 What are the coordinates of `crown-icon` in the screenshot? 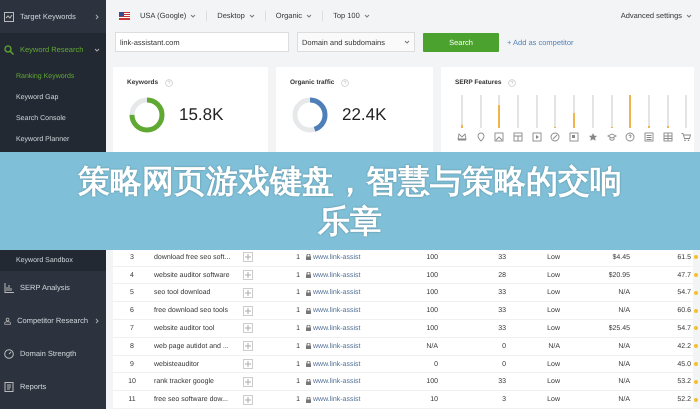 It's located at (462, 137).